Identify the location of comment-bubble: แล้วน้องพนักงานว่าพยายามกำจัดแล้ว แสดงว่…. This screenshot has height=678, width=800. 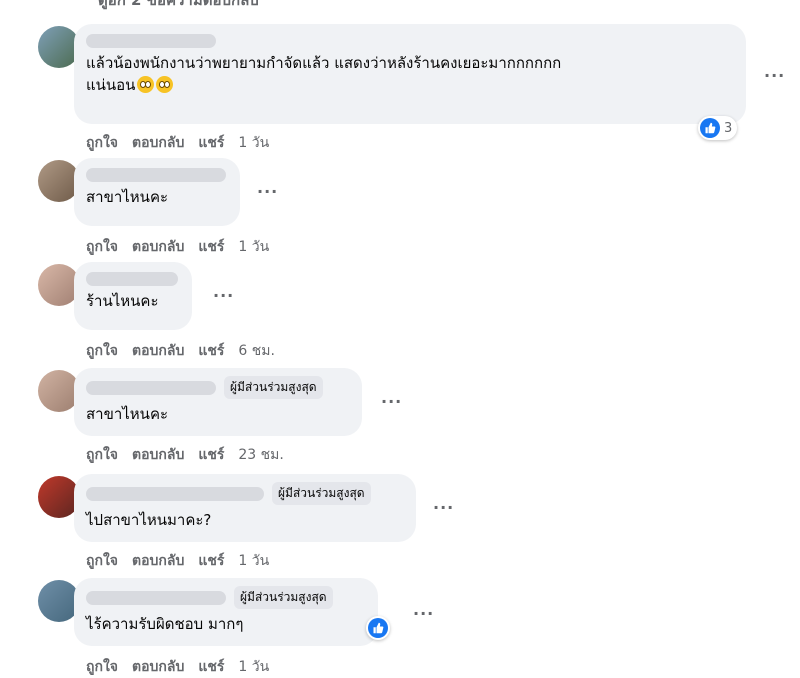
(410, 74).